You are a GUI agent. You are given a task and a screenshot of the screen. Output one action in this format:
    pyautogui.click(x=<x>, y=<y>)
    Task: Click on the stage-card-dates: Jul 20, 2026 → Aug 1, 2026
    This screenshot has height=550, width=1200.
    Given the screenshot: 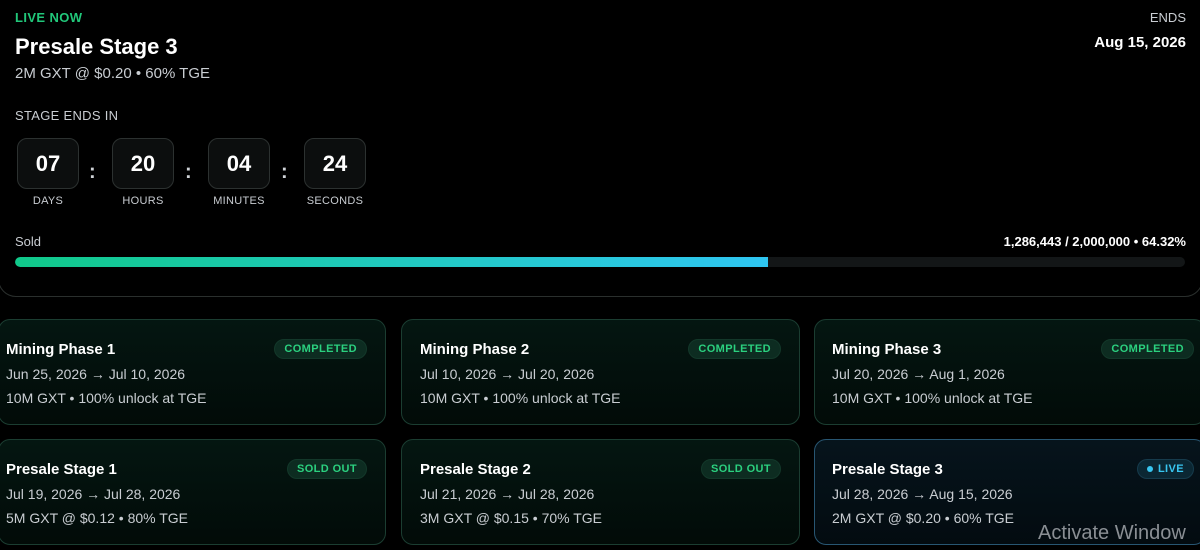 What is the action you would take?
    pyautogui.click(x=918, y=374)
    